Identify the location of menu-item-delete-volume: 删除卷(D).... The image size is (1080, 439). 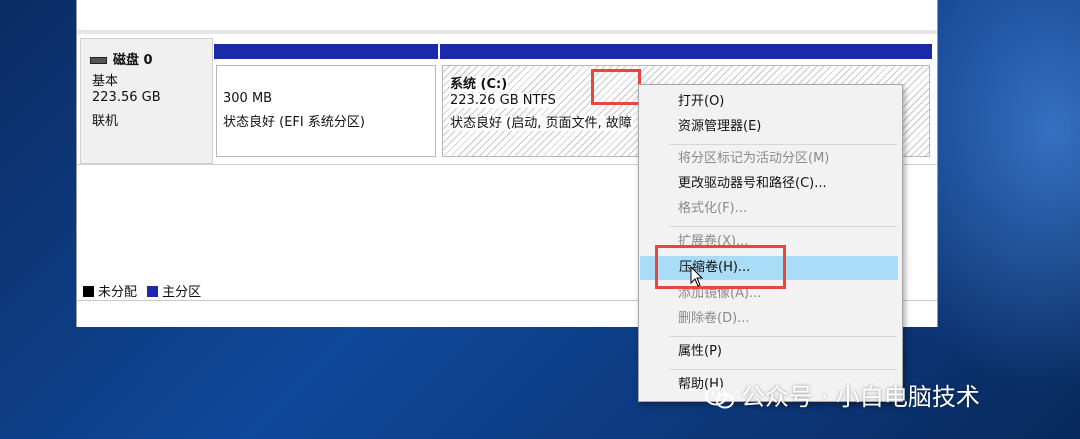
(770, 319).